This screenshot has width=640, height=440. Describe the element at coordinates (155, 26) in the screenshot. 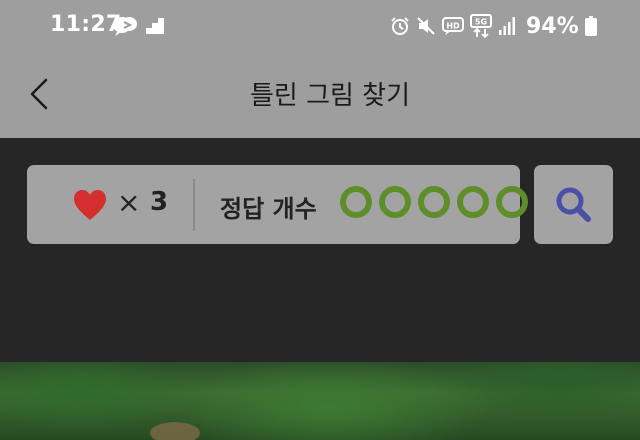

I see `staircase-icon` at that location.